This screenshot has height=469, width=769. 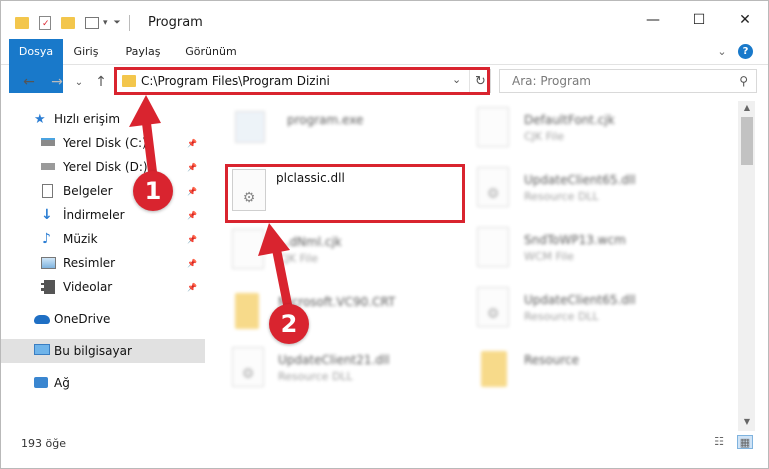 What do you see at coordinates (351, 256) in the screenshot?
I see `file-item: ...dNml.cjk CJK File` at bounding box center [351, 256].